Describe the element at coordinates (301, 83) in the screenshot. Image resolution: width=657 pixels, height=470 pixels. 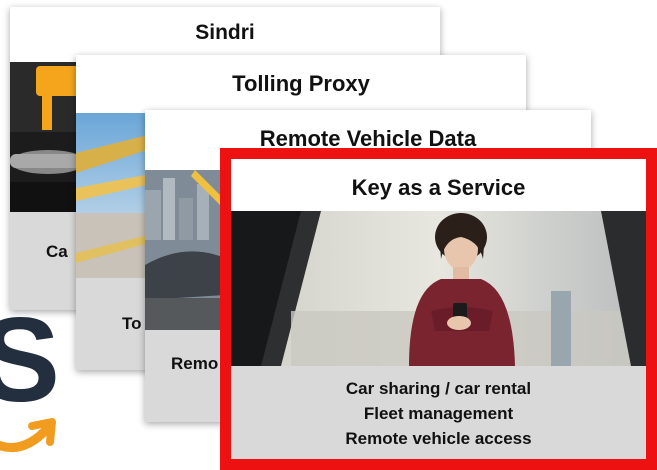
I see `card-title: Tolling Proxy` at that location.